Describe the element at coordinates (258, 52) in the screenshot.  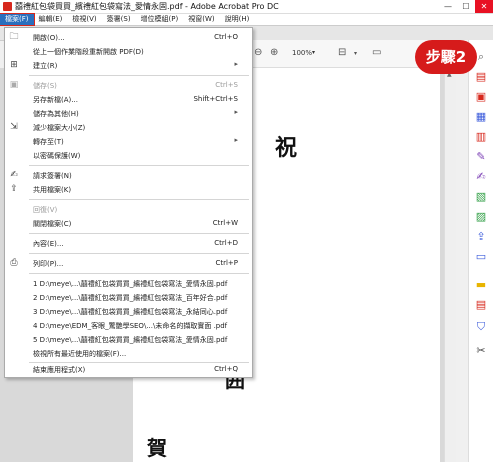
I see `zoom-out-icon: ⊖` at that location.